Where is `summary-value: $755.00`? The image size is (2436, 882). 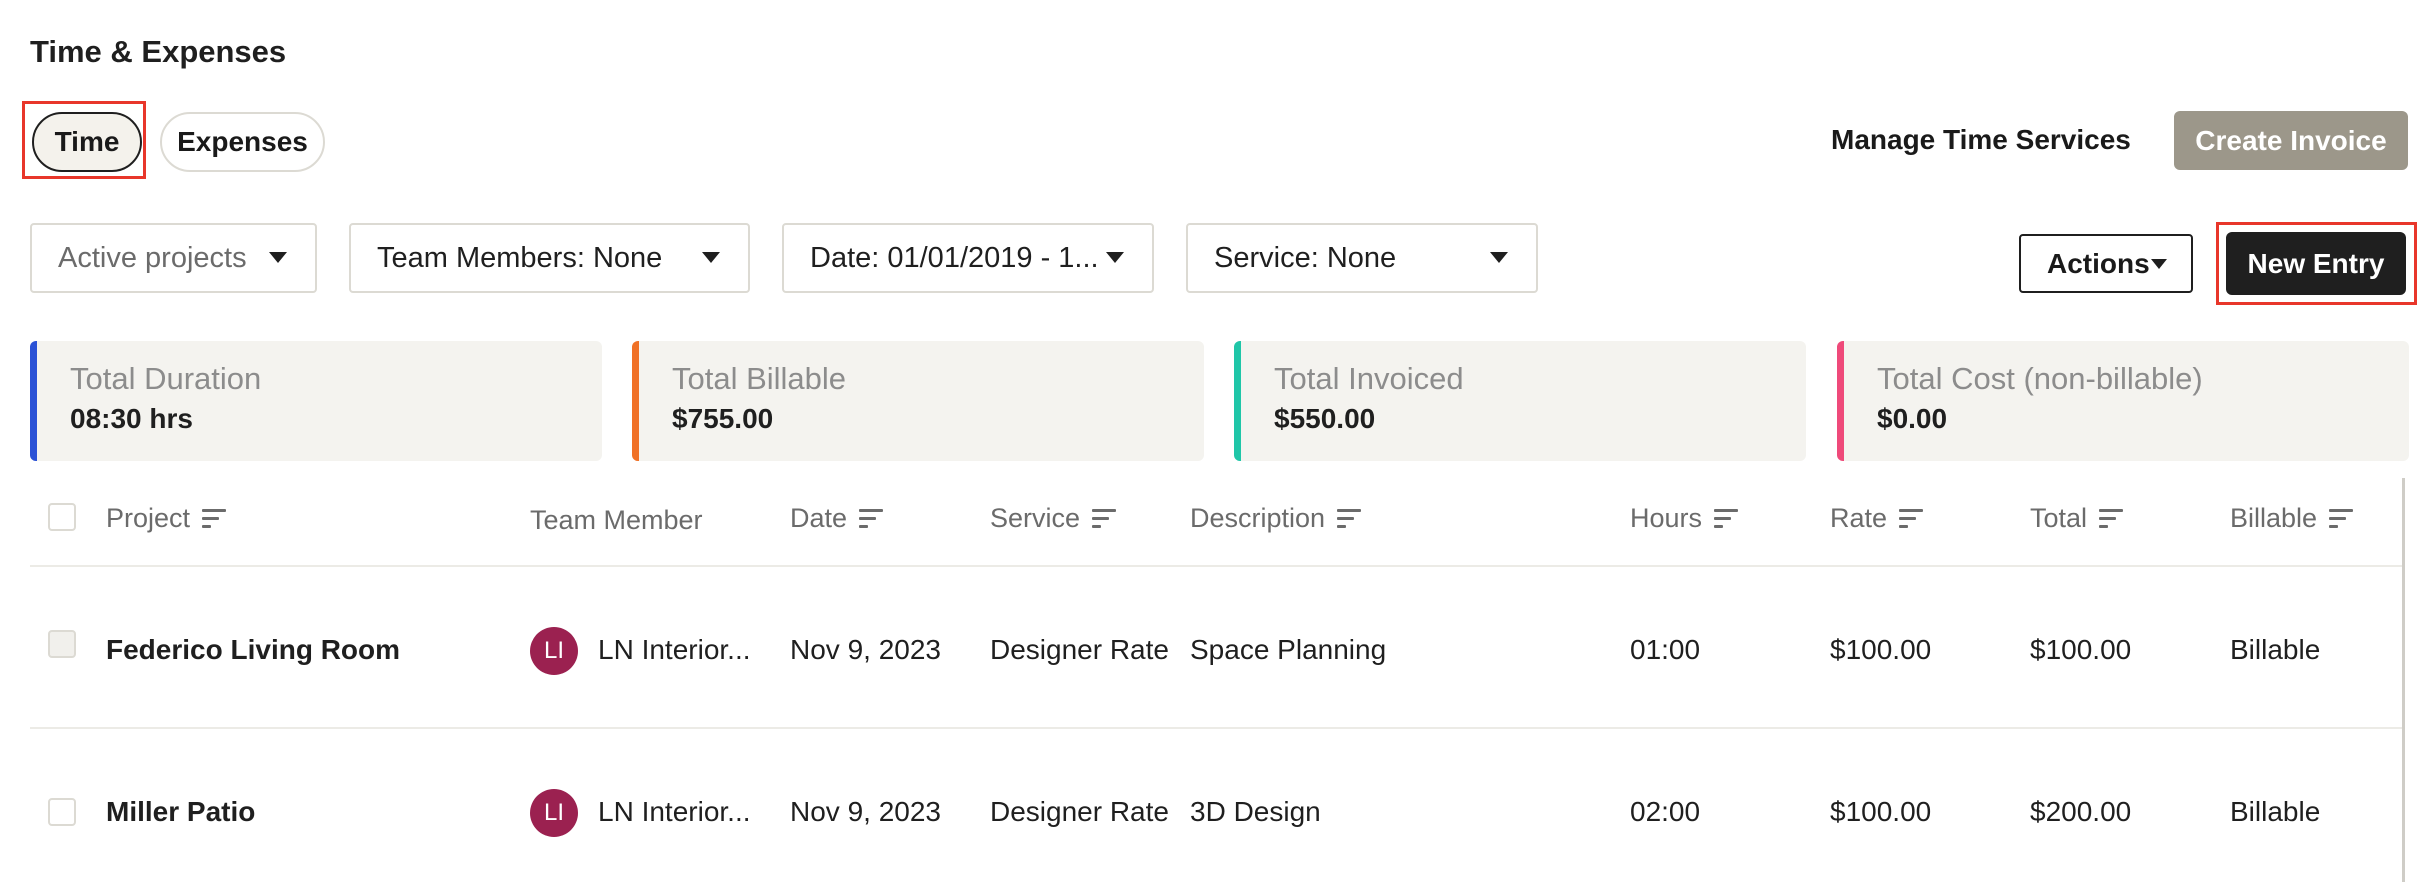 summary-value: $755.00 is located at coordinates (723, 418).